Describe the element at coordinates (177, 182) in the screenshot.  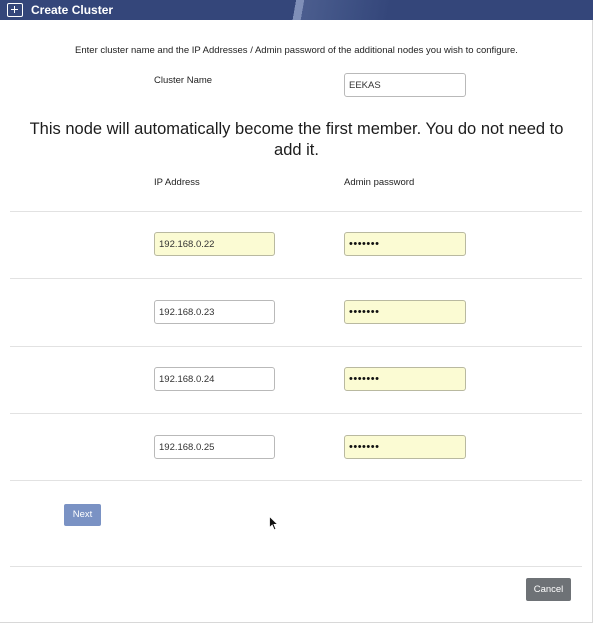
I see `ip-address-column-header: IP Address` at that location.